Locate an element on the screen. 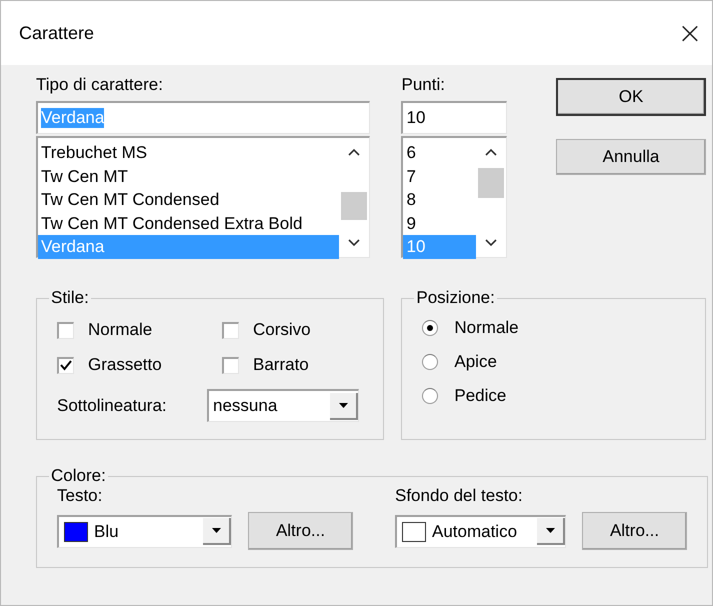 The width and height of the screenshot is (713, 606). checkmark-icon is located at coordinates (66, 365).